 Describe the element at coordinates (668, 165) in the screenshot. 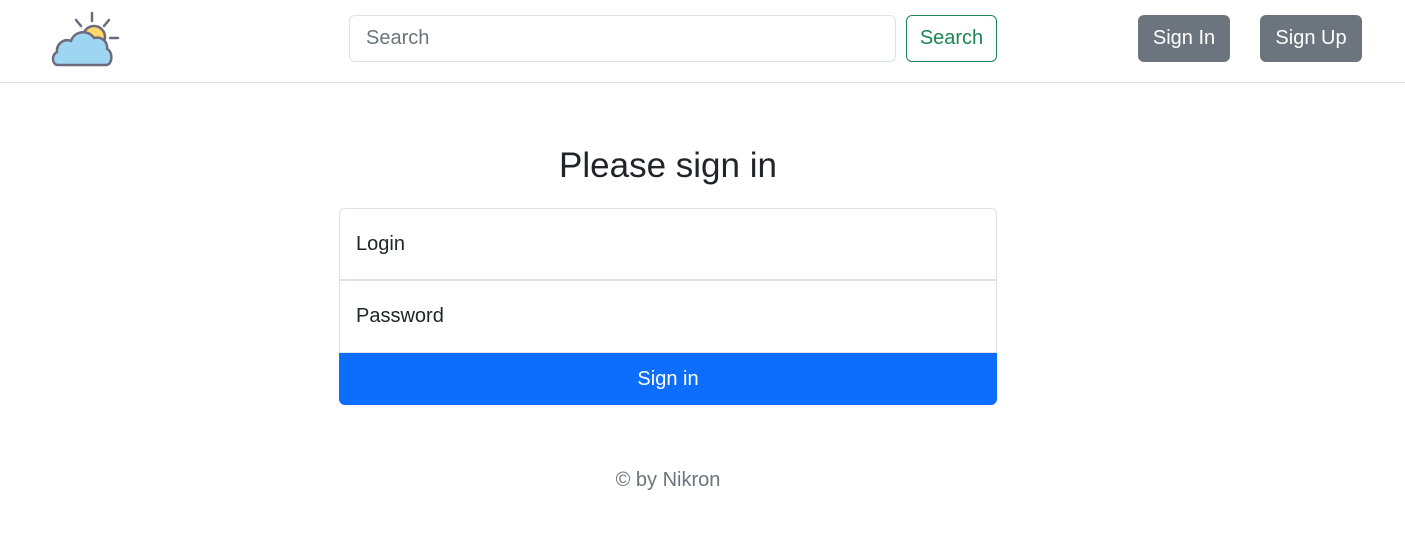

I see `form-title: Please sign in` at that location.